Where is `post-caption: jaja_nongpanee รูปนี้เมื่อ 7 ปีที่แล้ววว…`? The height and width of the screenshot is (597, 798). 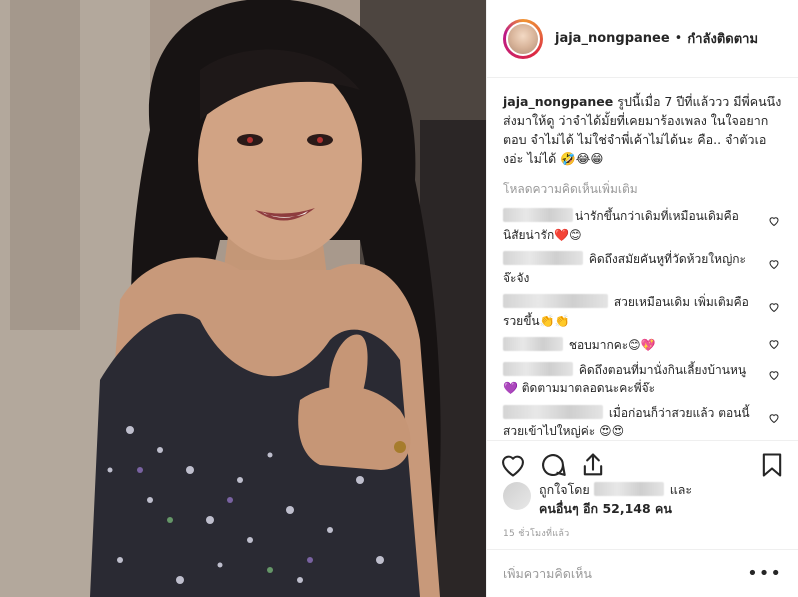
post-caption: jaja_nongpanee รูปนี้เมื่อ 7 ปีที่แล้ววว… is located at coordinates (642, 130).